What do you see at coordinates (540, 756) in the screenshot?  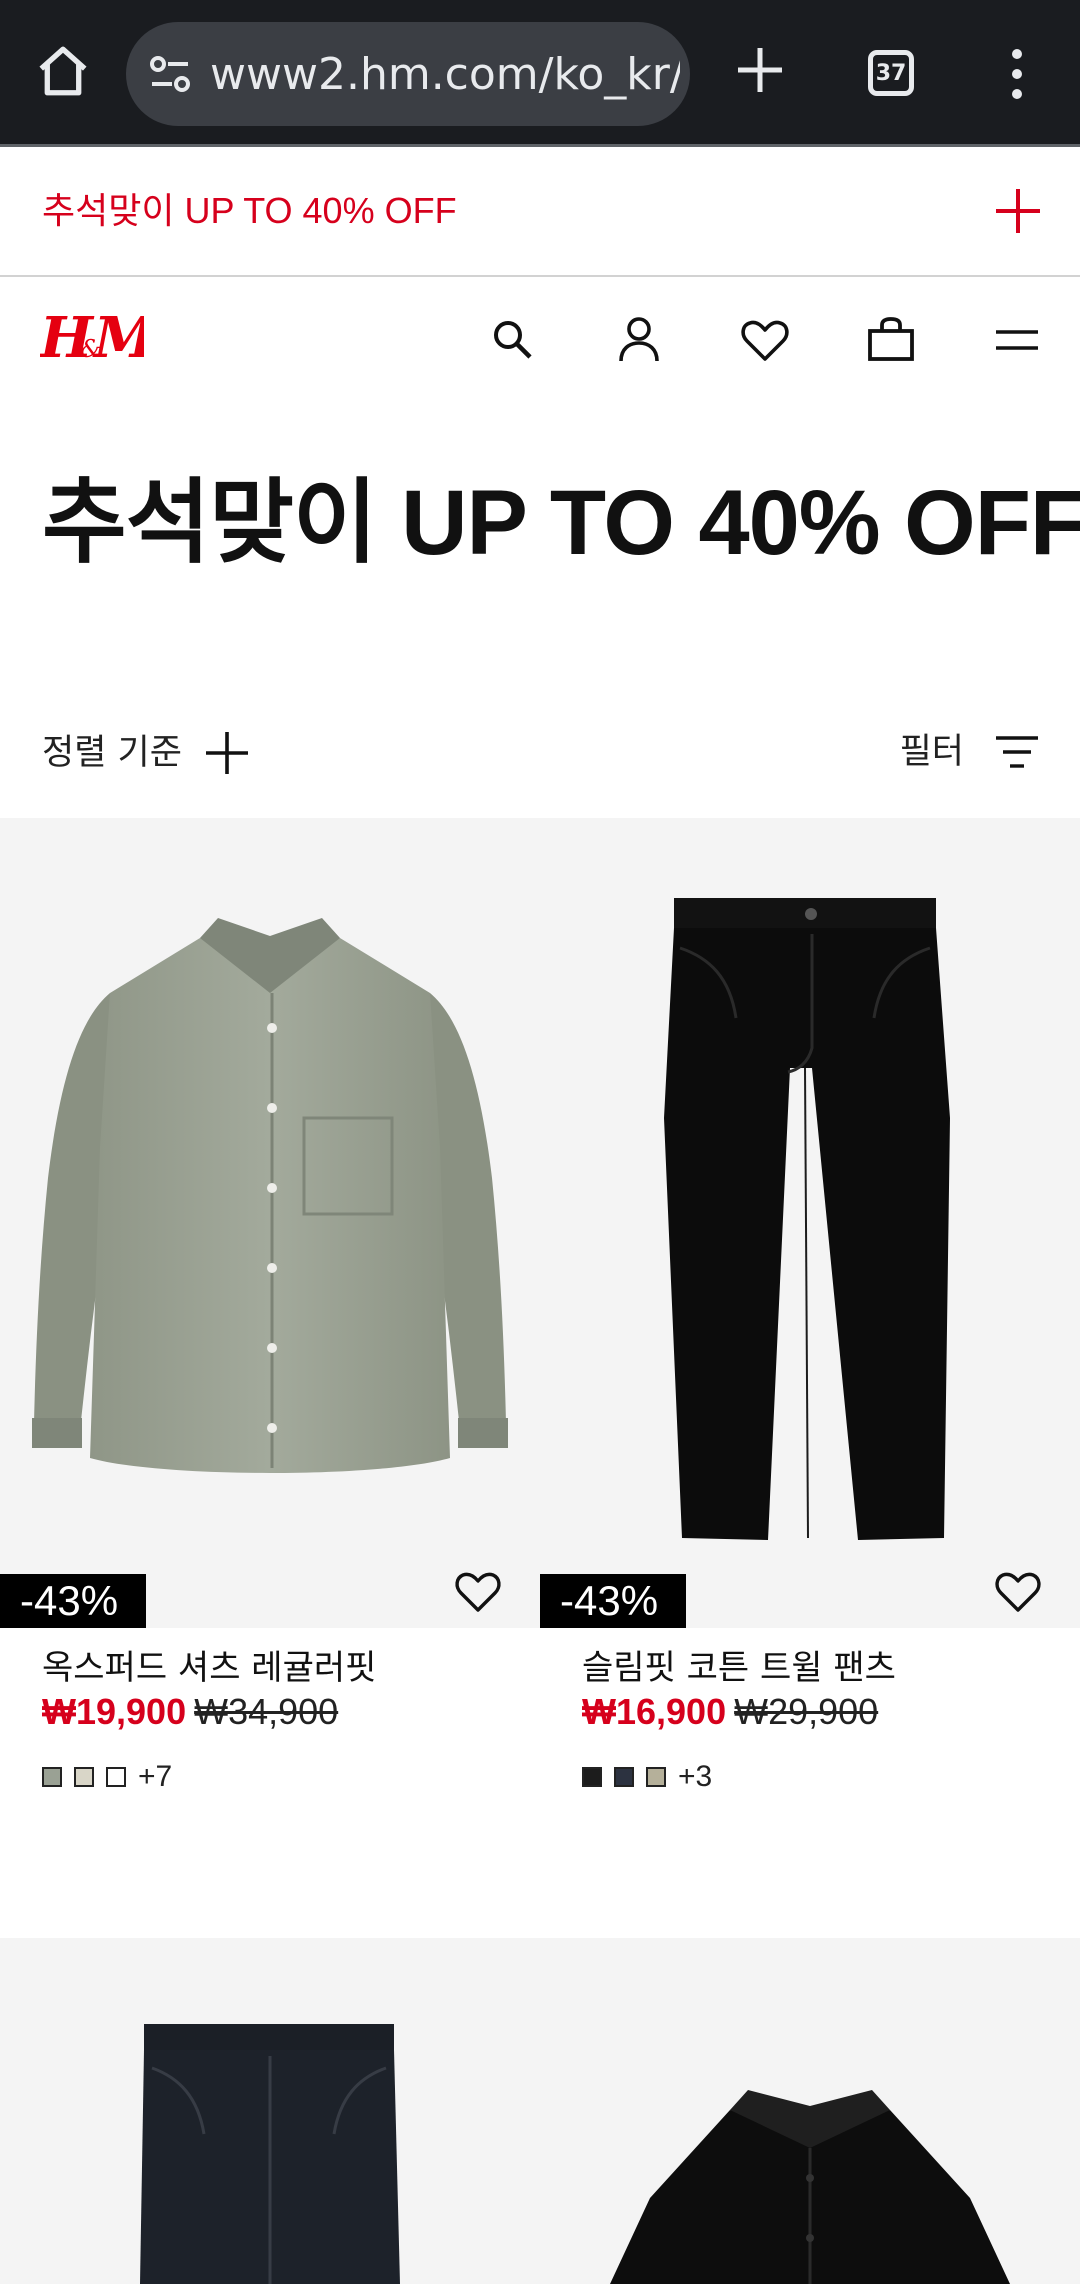 I see `sort-filter-bar: 정렬 기준 필터` at bounding box center [540, 756].